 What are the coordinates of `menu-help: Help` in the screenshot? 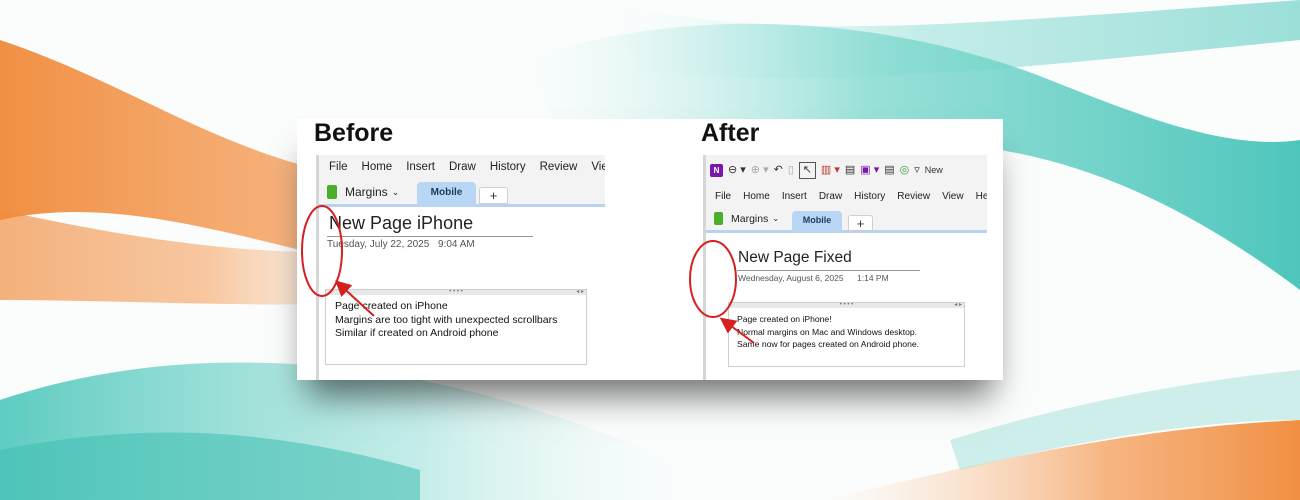 It's located at (981, 196).